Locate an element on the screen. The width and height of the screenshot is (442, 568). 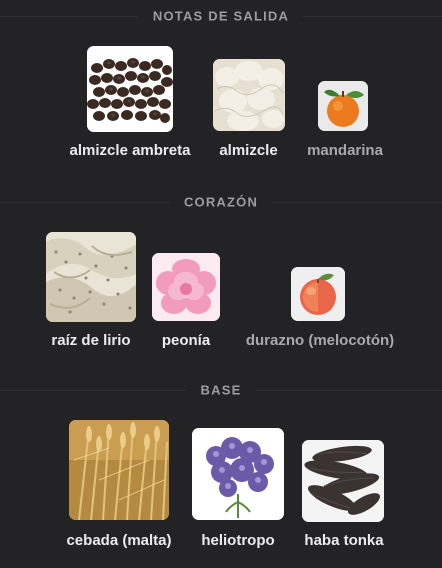
section-header-heart-notes: CORAZÓN is located at coordinates (221, 202).